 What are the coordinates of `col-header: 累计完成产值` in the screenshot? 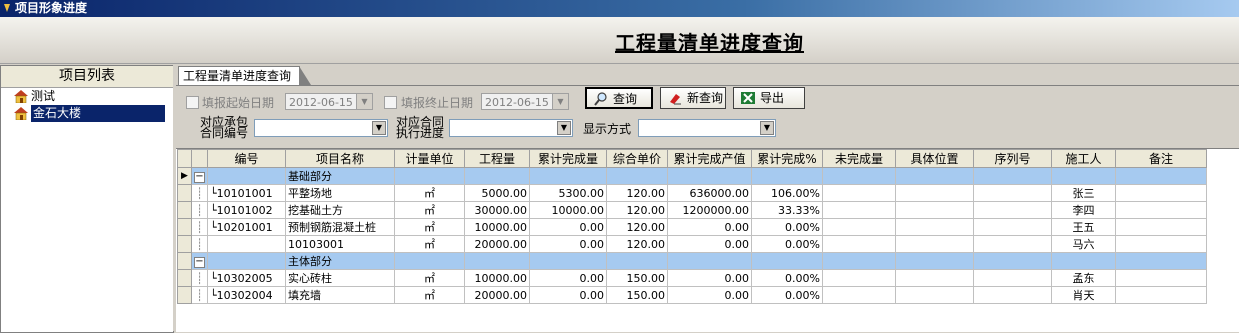 It's located at (709, 158).